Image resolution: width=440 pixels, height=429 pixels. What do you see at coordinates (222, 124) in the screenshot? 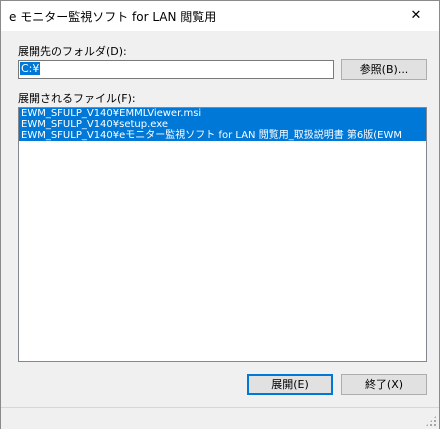
I see `list-item: EWM_SFULP_V140¥setup.exe` at bounding box center [222, 124].